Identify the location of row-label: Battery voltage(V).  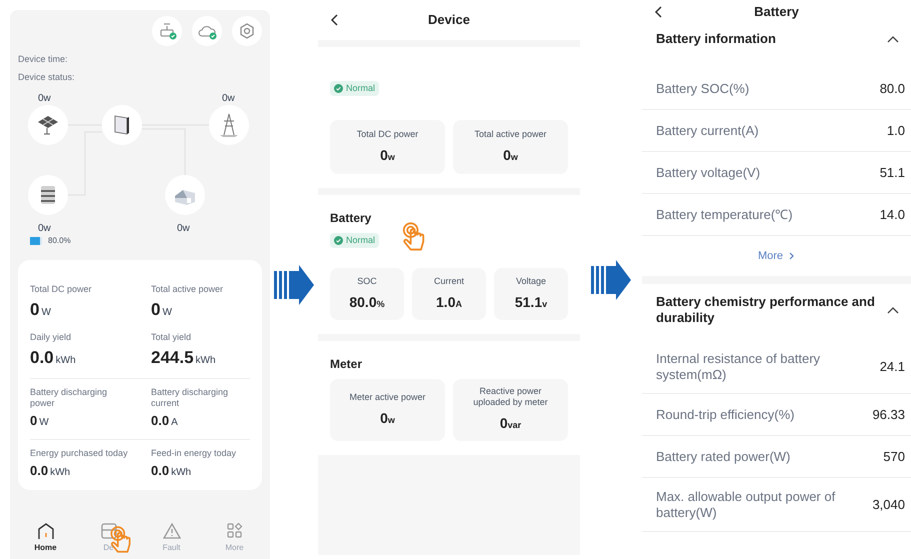
(709, 172).